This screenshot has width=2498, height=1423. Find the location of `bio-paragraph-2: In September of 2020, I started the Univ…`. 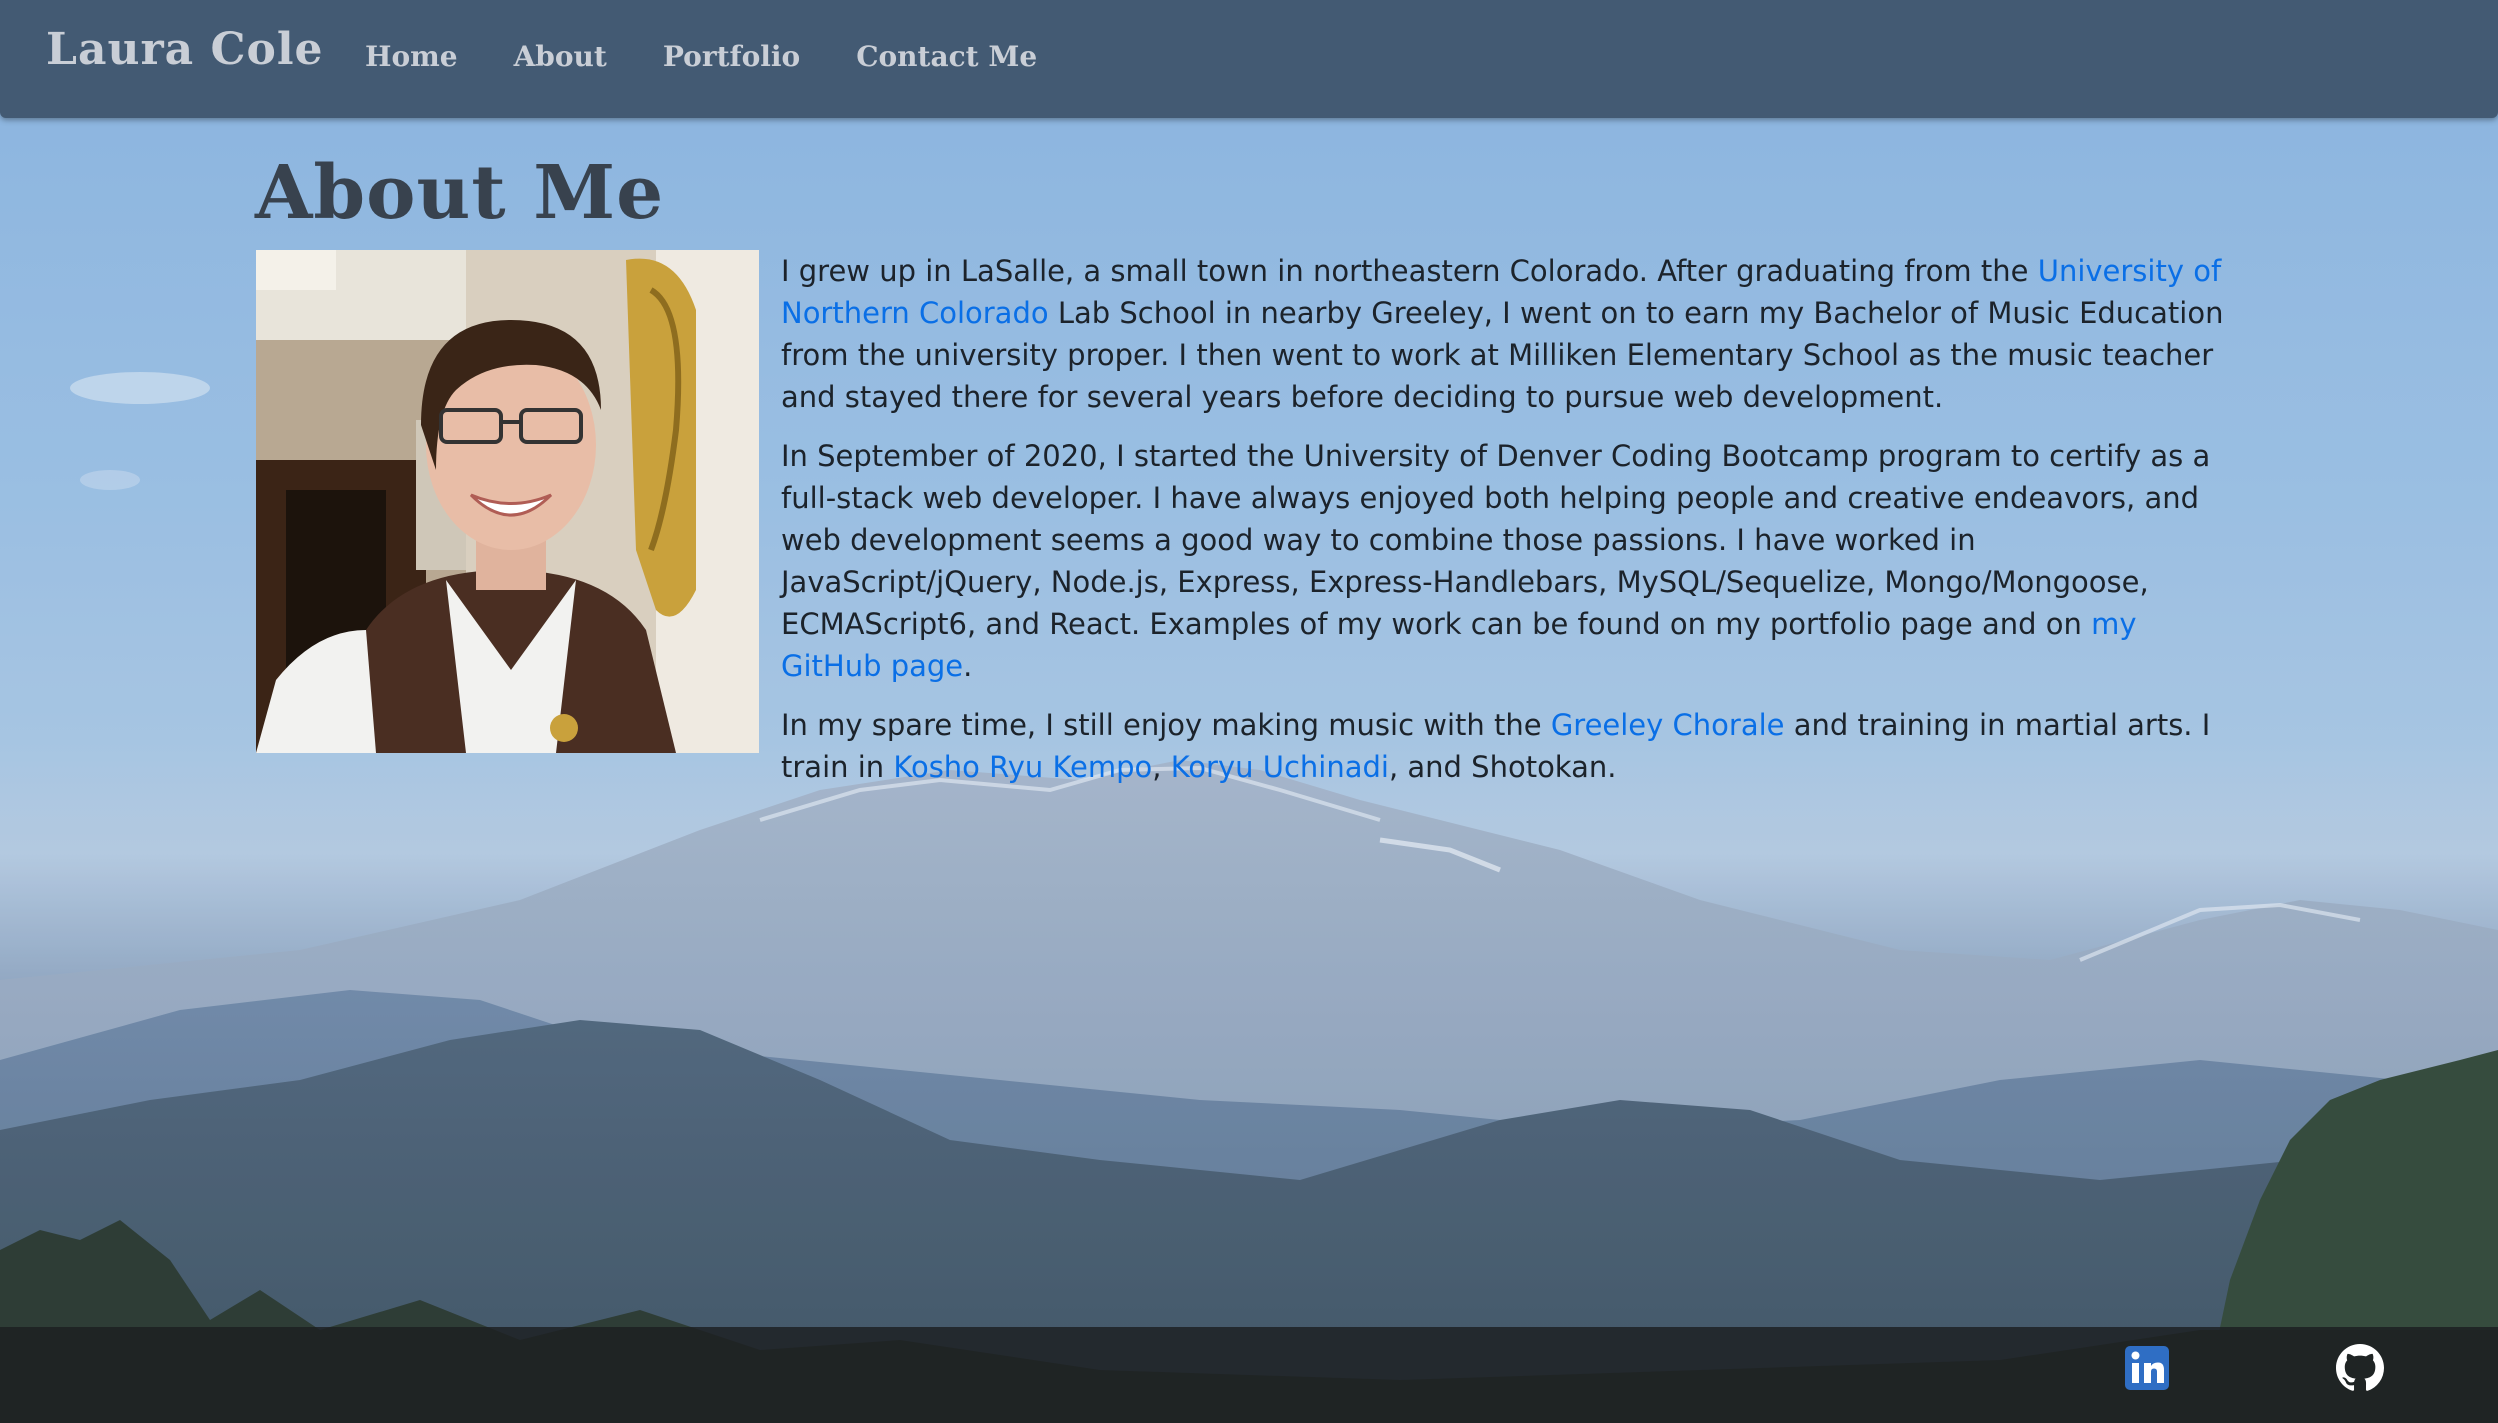

bio-paragraph-2: In September of 2020, I started the Univ… is located at coordinates (1512, 561).